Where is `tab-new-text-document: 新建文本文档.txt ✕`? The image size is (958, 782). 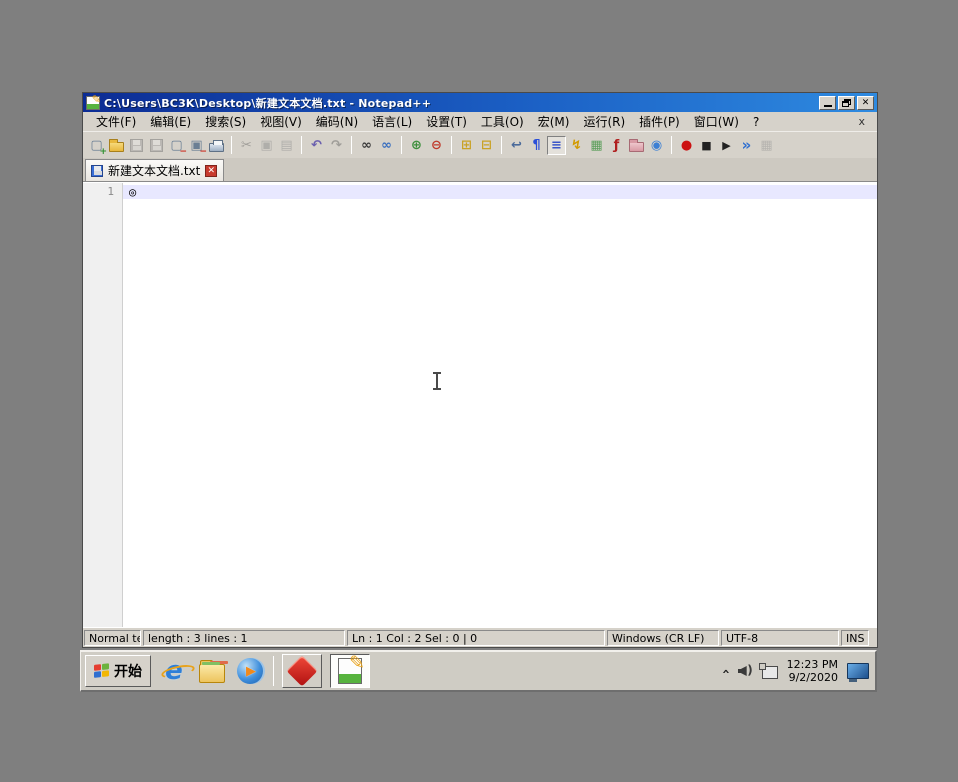 tab-new-text-document: 新建文本文档.txt ✕ is located at coordinates (155, 170).